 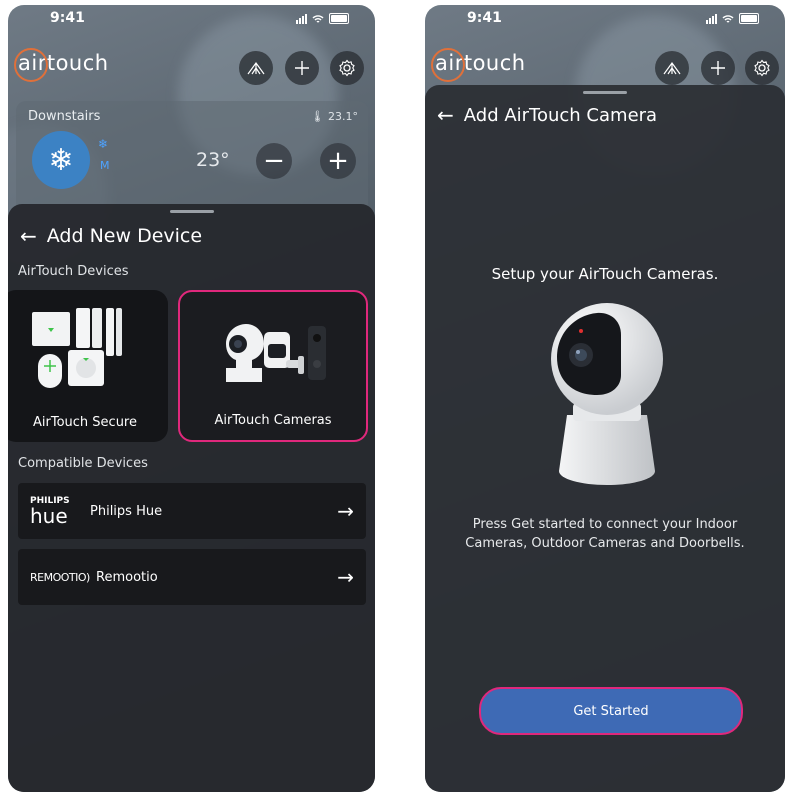 I want to click on secure-devices-image, so click(x=77, y=348).